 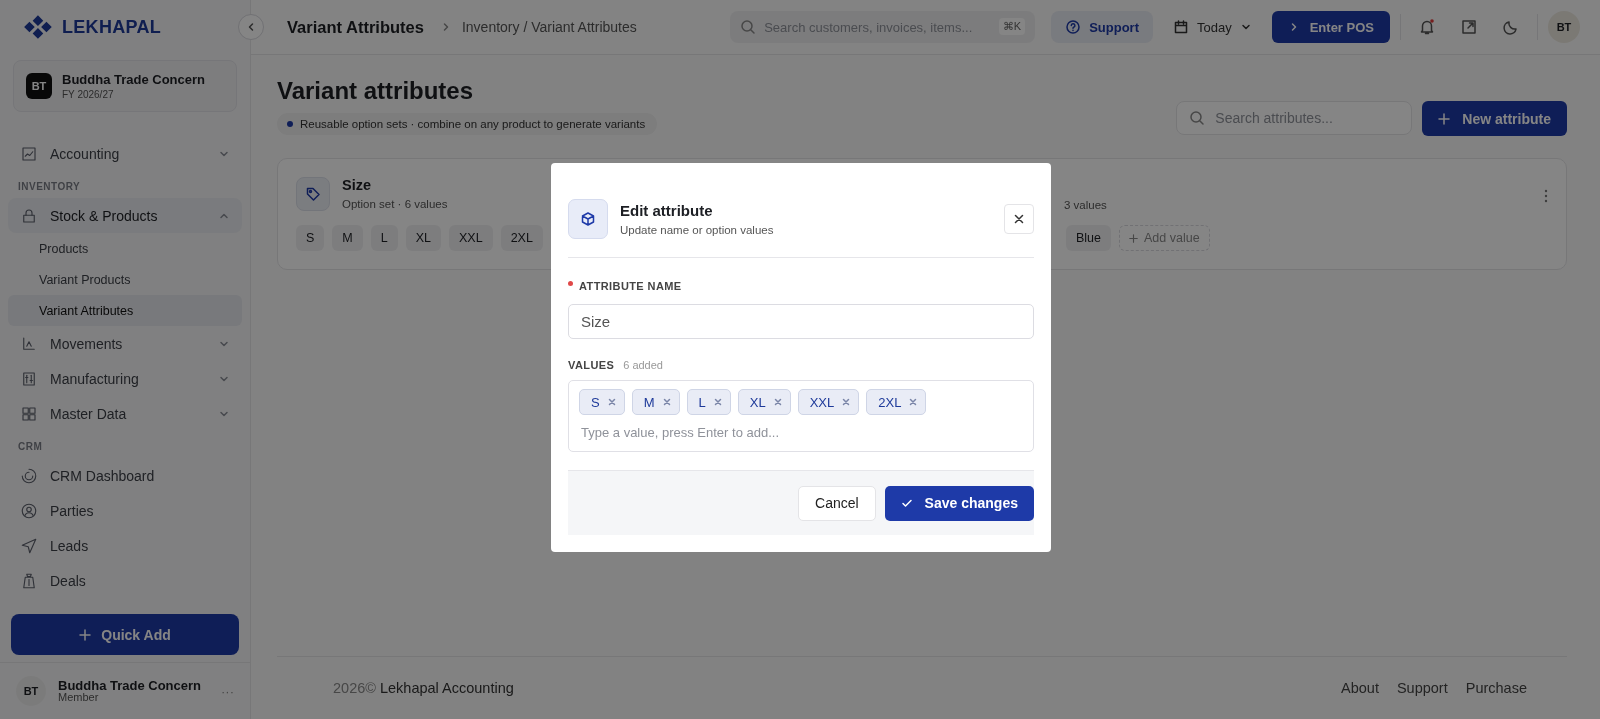 I want to click on footer-link: About, so click(x=1360, y=688).